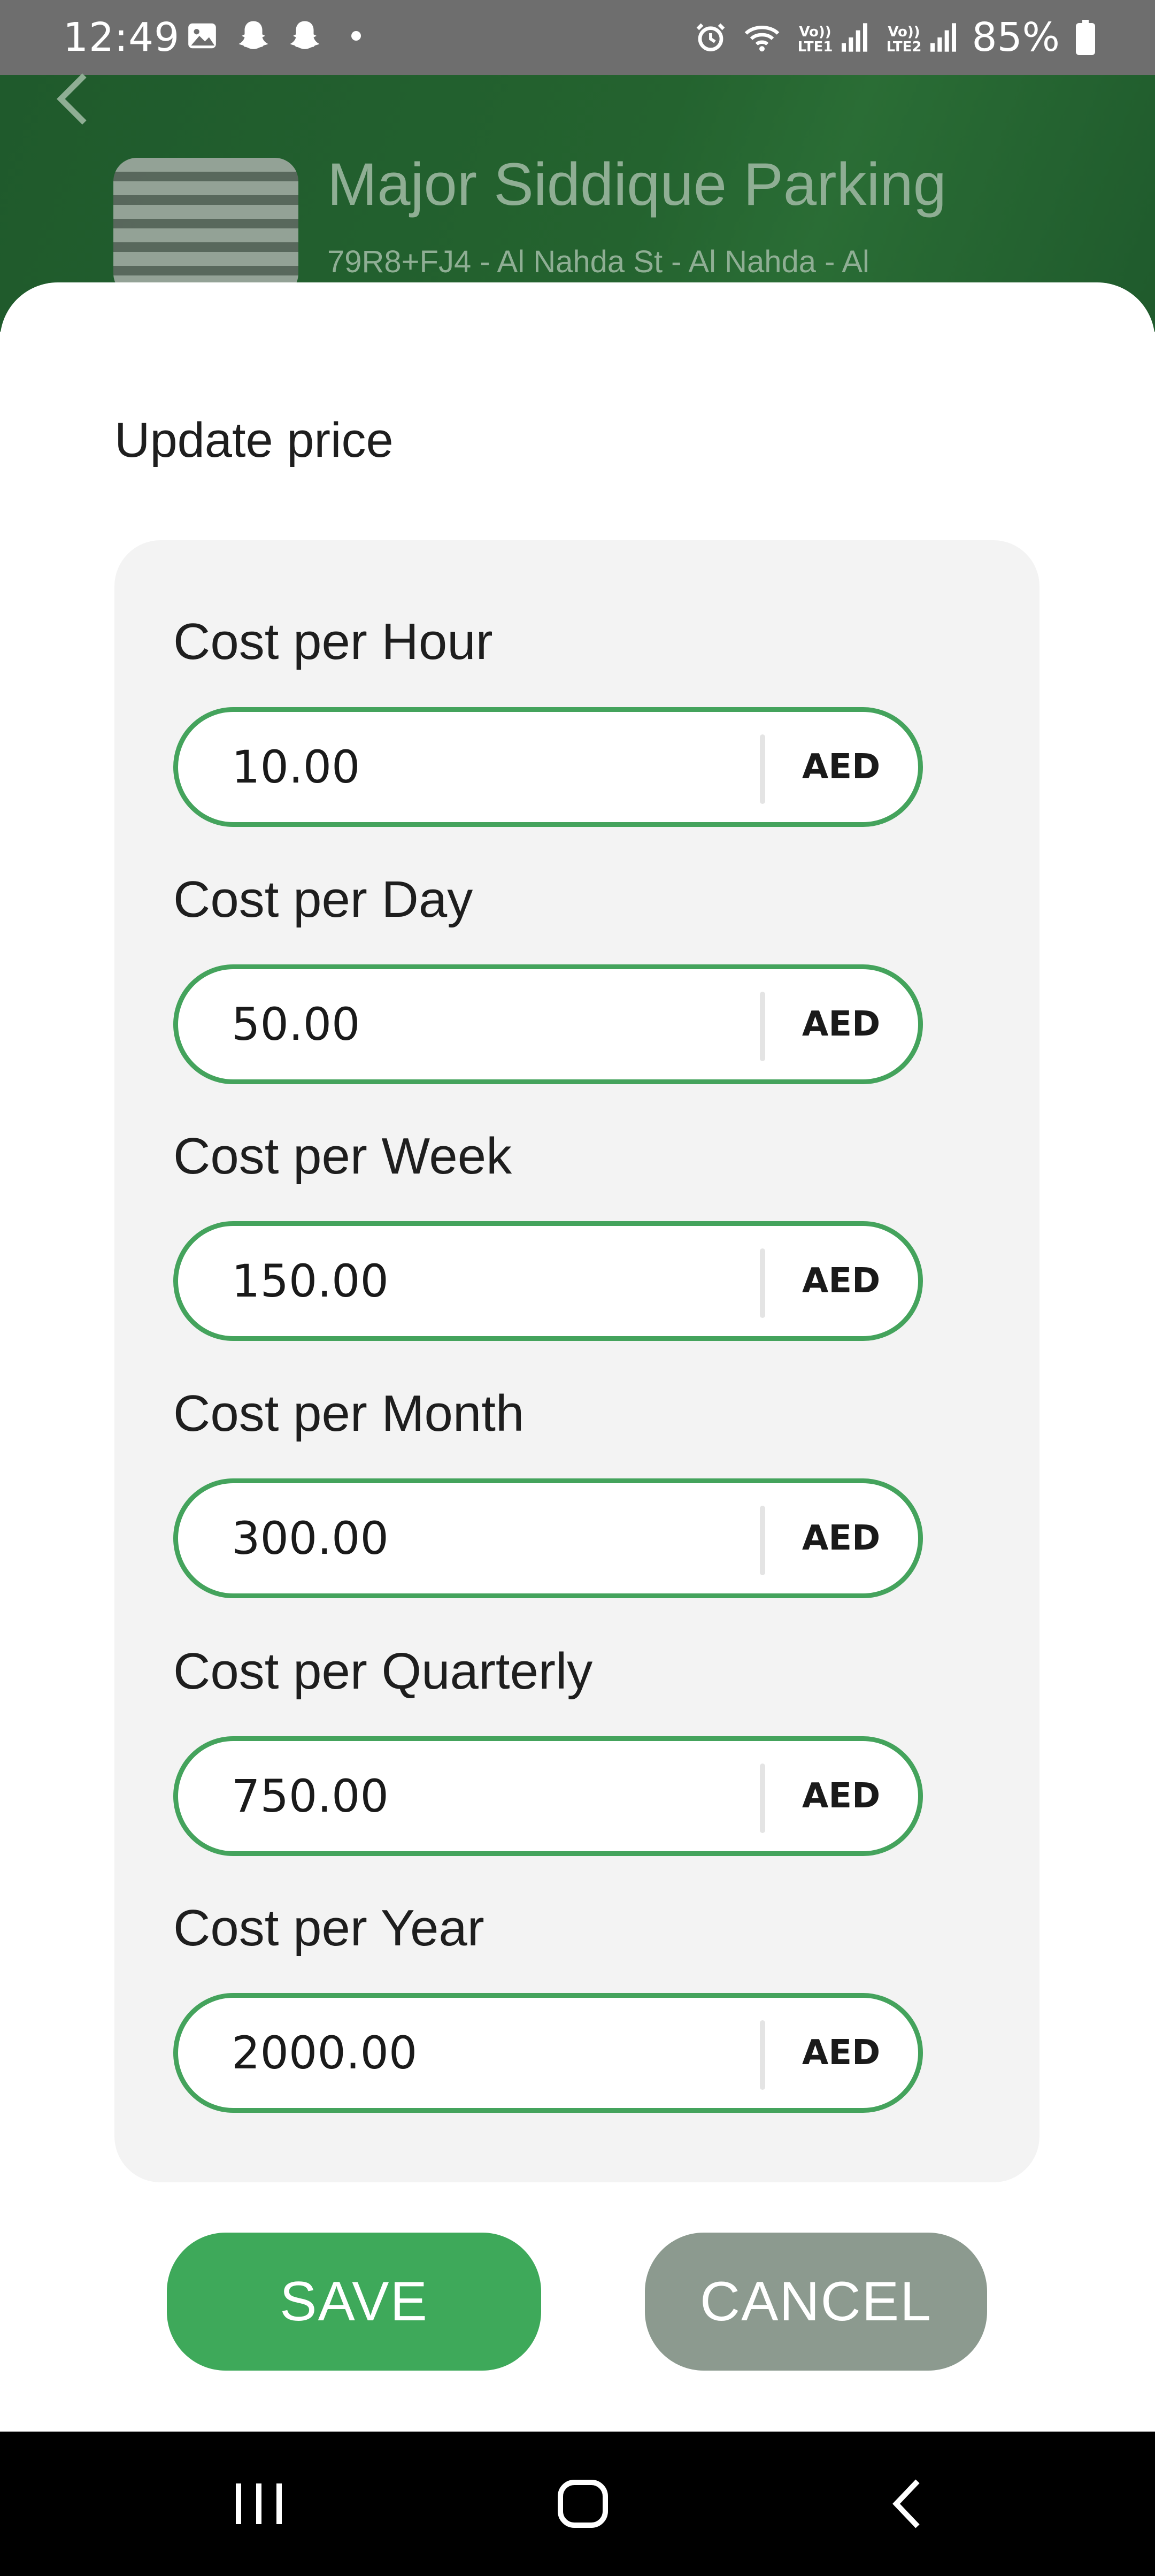 Image resolution: width=1155 pixels, height=2576 pixels. What do you see at coordinates (202, 35) in the screenshot?
I see `image-icon` at bounding box center [202, 35].